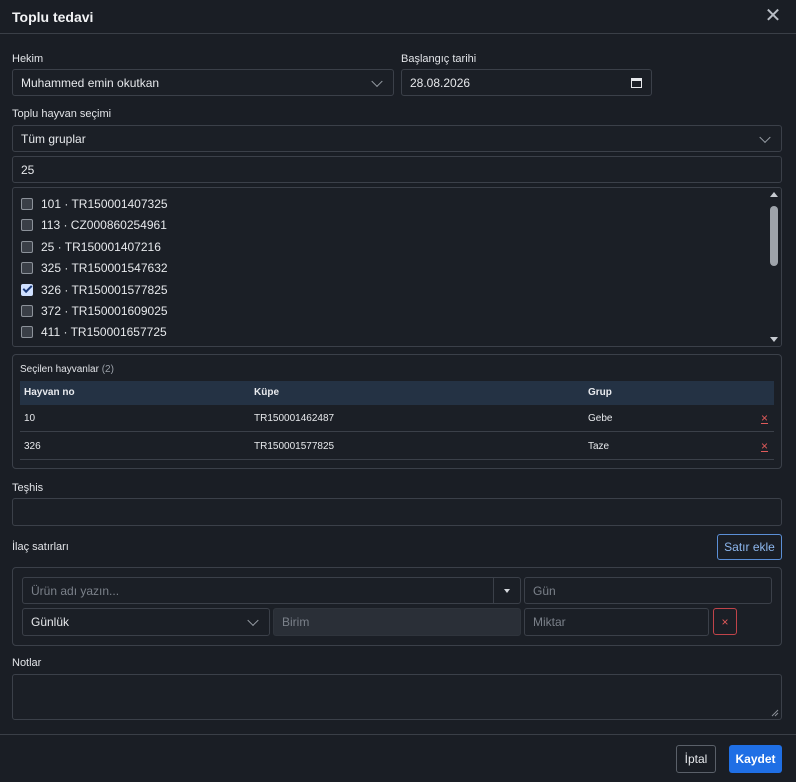 This screenshot has width=796, height=782. Describe the element at coordinates (32, 446) in the screenshot. I see `cell-animal-no: 326` at that location.